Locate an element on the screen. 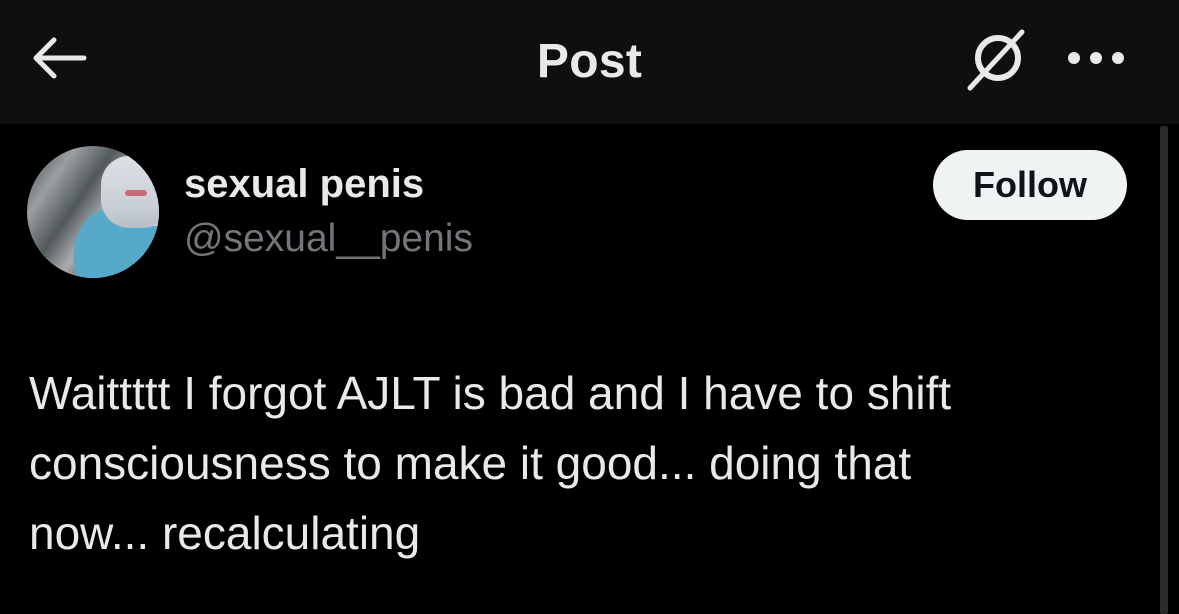  grok-icon is located at coordinates (997, 61).